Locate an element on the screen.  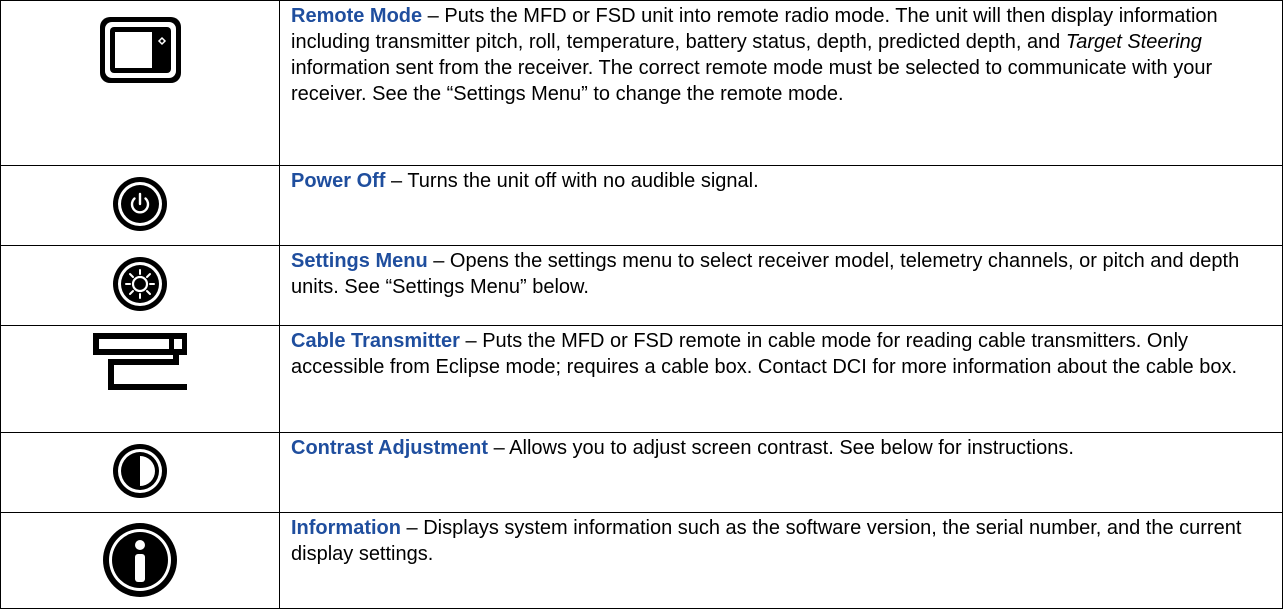
contrast-adjustment-icon is located at coordinates (140, 471).